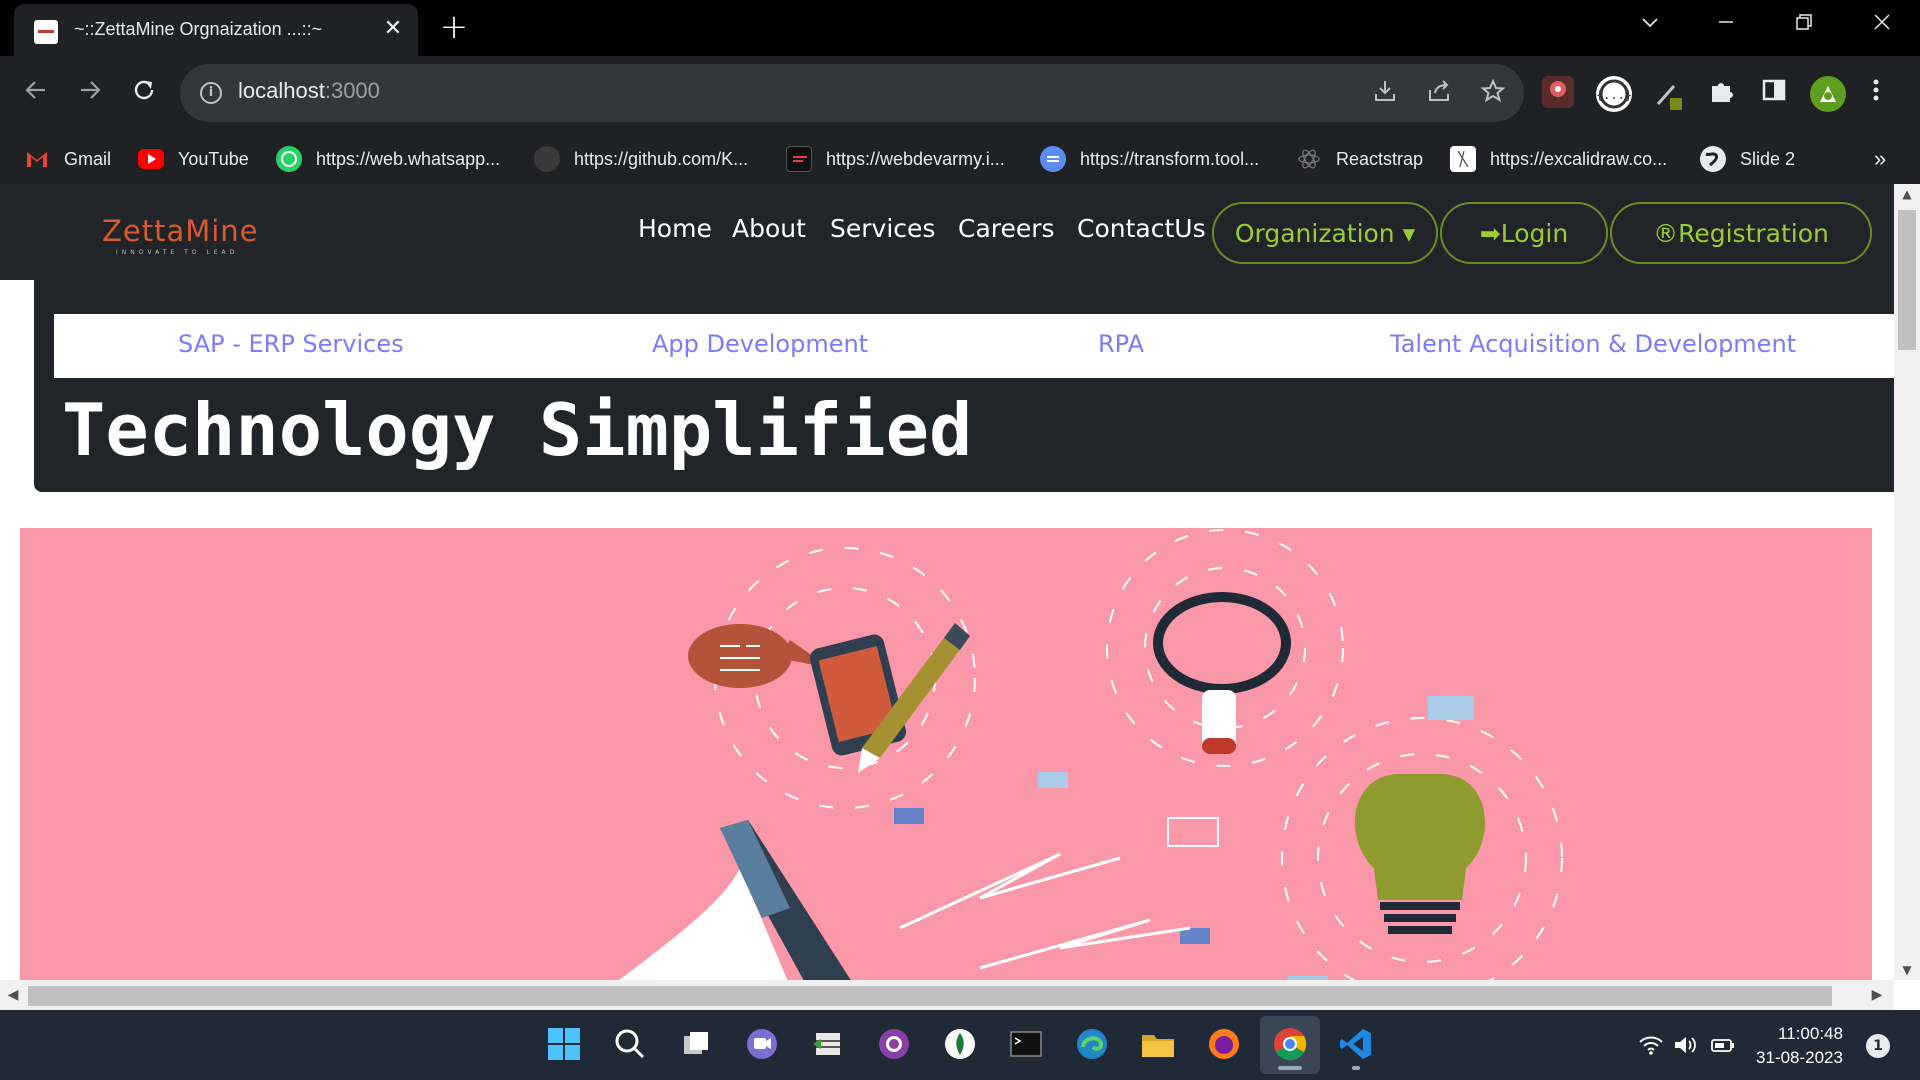 The height and width of the screenshot is (1080, 1920). What do you see at coordinates (1026, 1044) in the screenshot?
I see `terminal-icon` at bounding box center [1026, 1044].